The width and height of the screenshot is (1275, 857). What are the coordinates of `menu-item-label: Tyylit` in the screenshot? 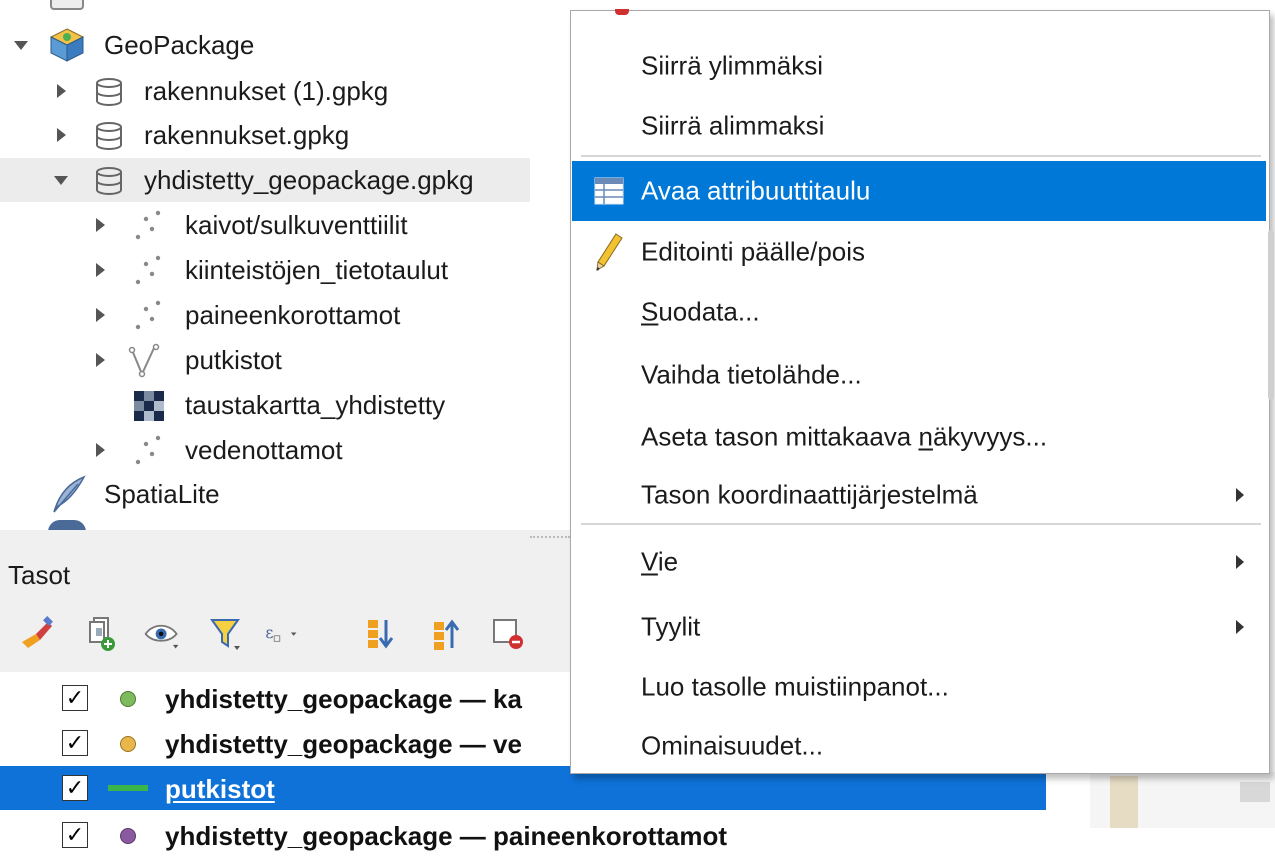 It's located at (671, 626).